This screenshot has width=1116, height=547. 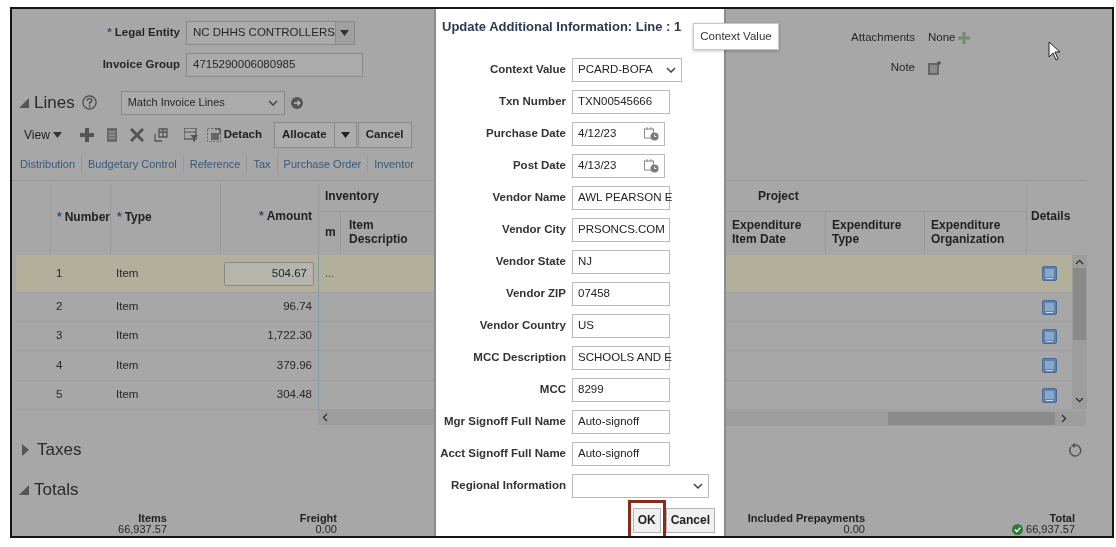 What do you see at coordinates (296, 102) in the screenshot?
I see `go-icon` at bounding box center [296, 102].